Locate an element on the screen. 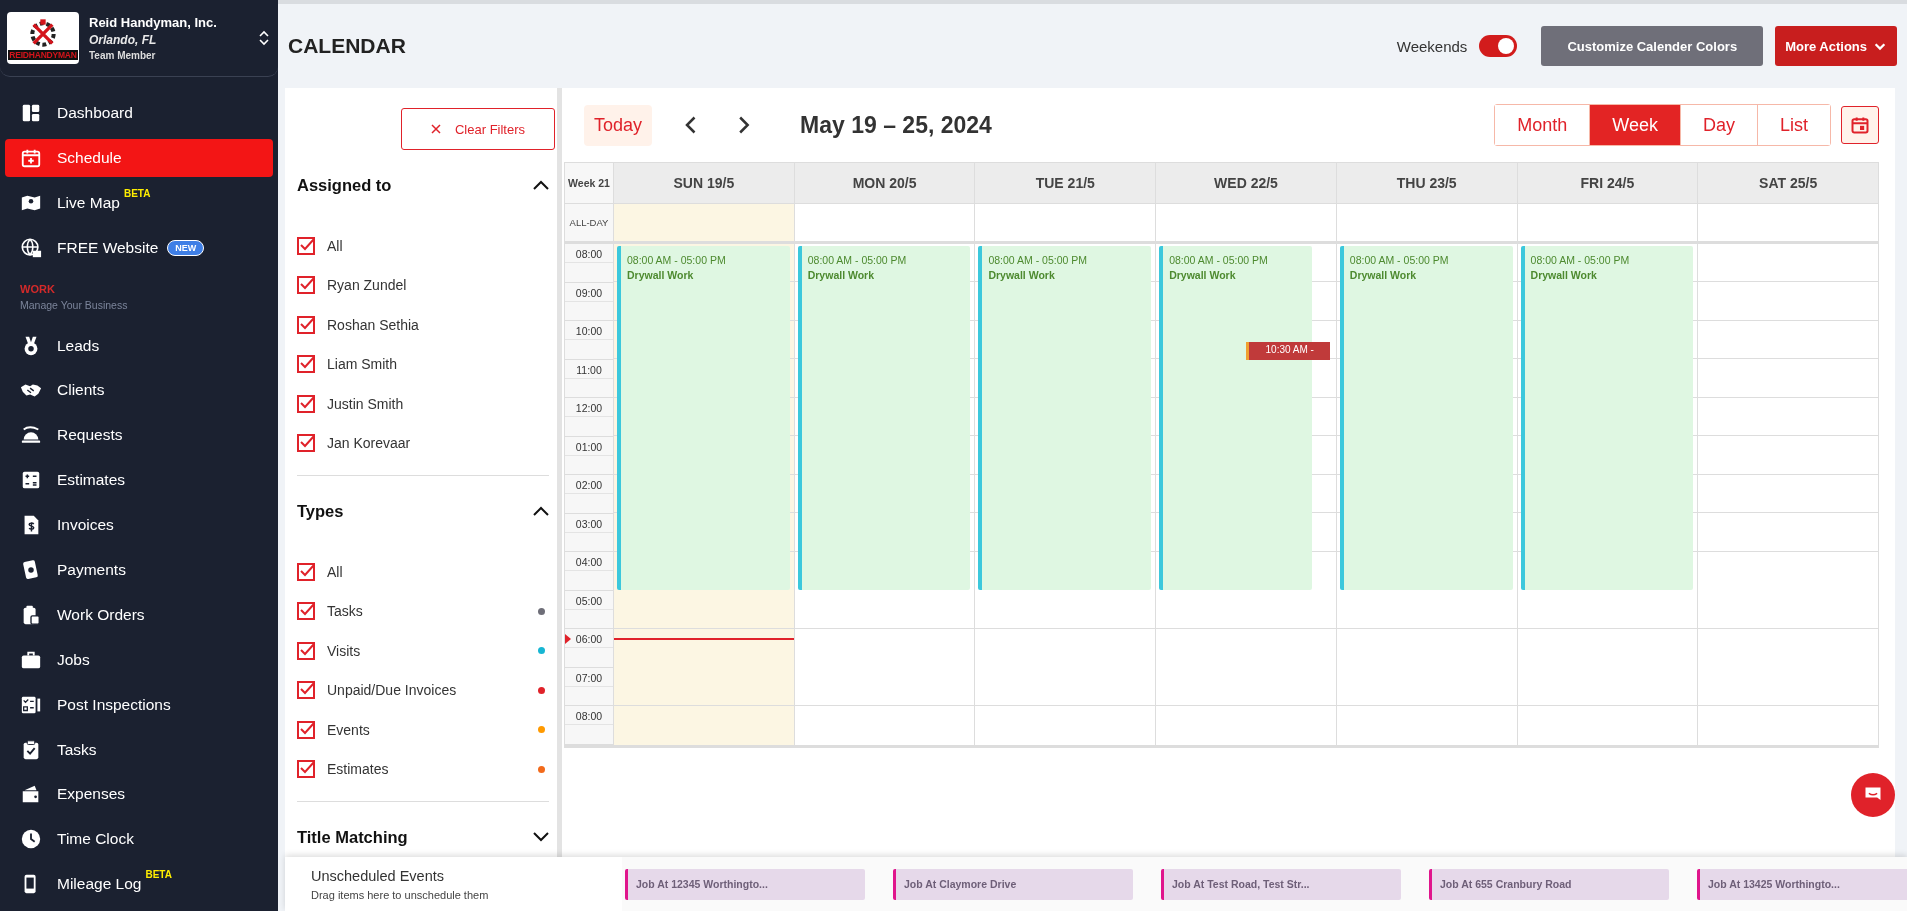 The height and width of the screenshot is (911, 1907). globe-icon is located at coordinates (31, 247).